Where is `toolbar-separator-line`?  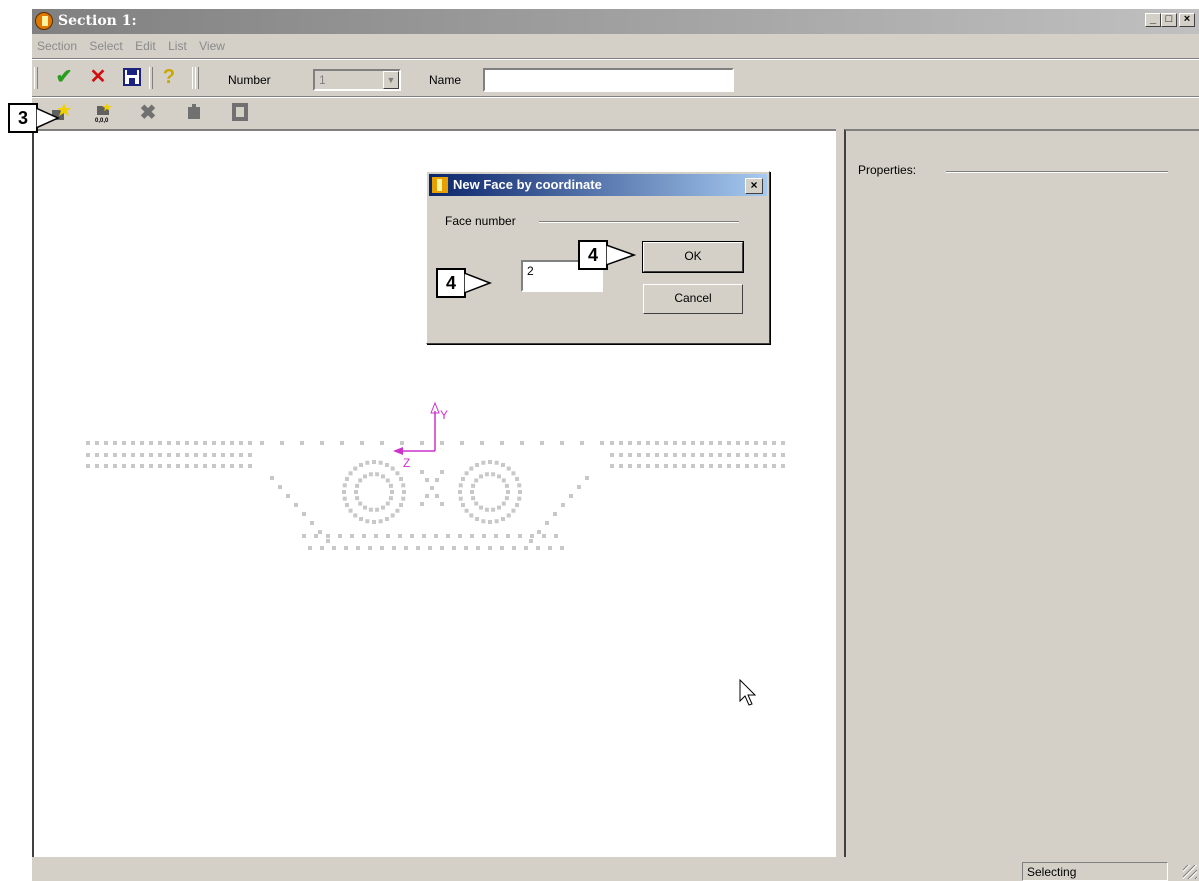
toolbar-separator-line is located at coordinates (615, 97).